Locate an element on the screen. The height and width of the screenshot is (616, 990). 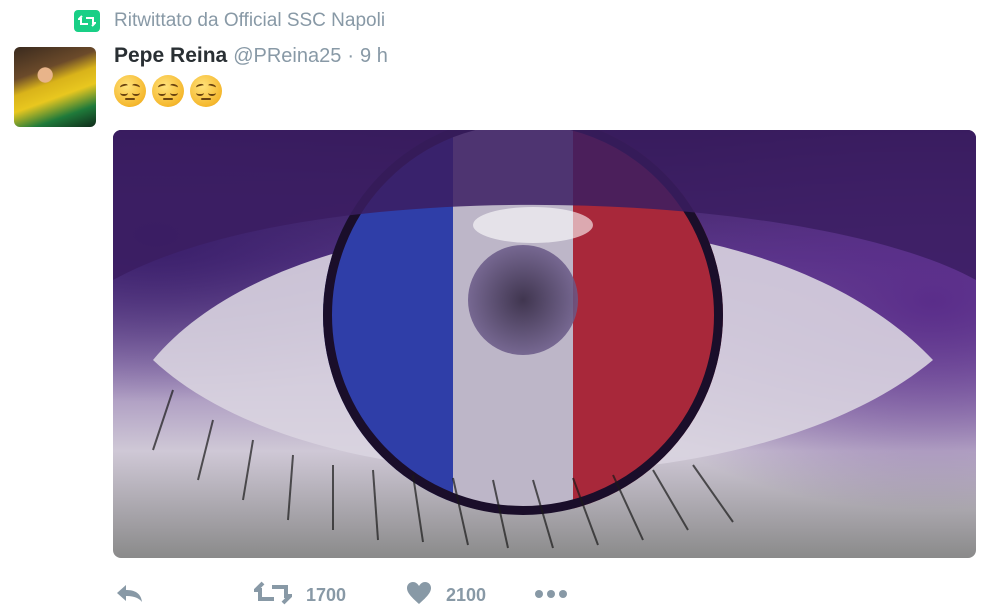
retweet-label: Ritwittato da Official SSC Napoli is located at coordinates (249, 21).